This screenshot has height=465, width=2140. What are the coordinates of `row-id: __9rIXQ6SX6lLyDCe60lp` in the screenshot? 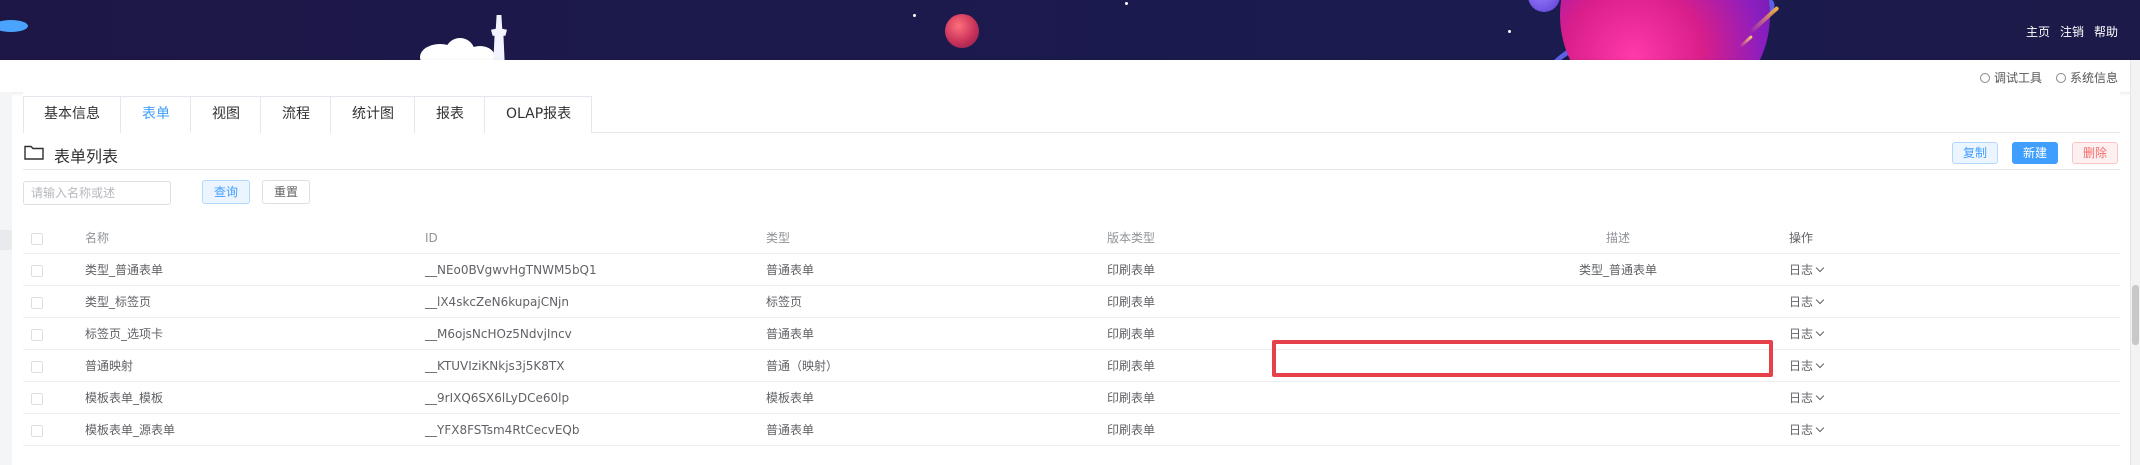 It's located at (497, 398).